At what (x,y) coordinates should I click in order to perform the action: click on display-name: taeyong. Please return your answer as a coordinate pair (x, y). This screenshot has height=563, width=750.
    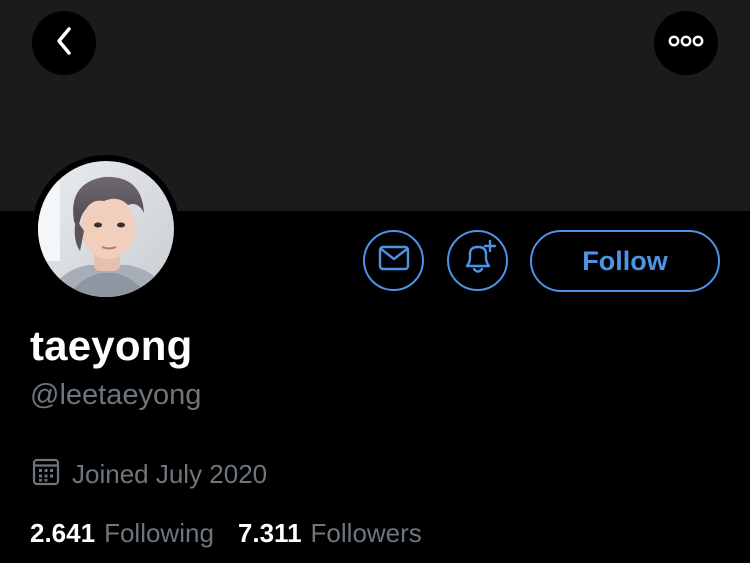
    Looking at the image, I should click on (111, 345).